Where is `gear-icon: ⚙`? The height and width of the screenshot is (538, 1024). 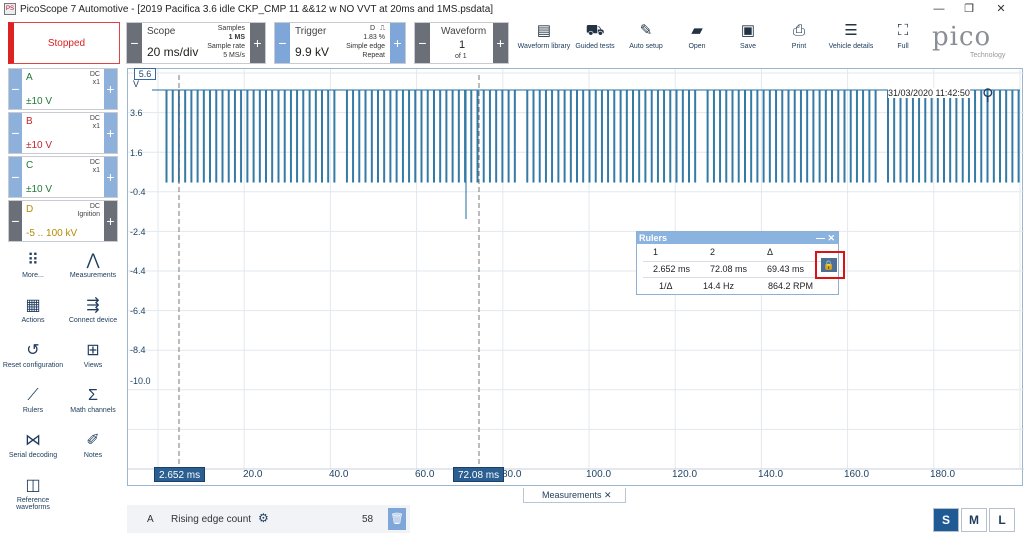 gear-icon: ⚙ is located at coordinates (263, 518).